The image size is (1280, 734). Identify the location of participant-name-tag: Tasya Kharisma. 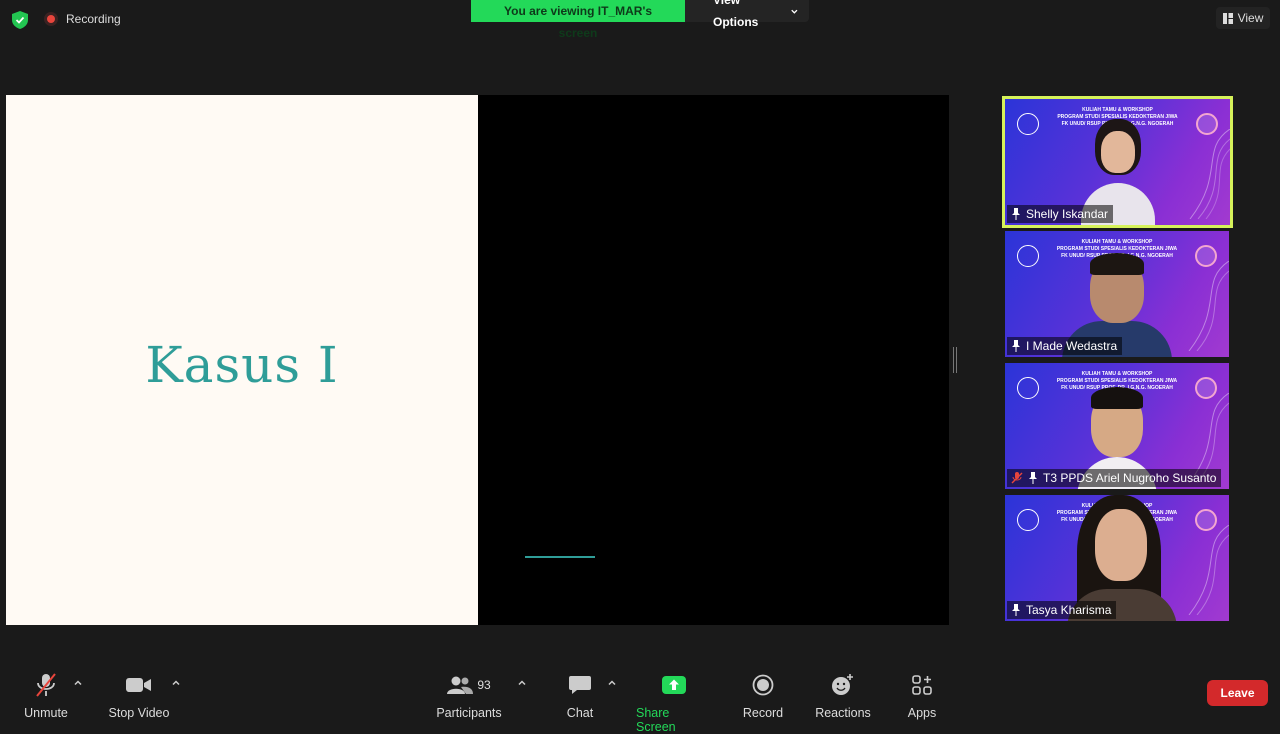
(1062, 610).